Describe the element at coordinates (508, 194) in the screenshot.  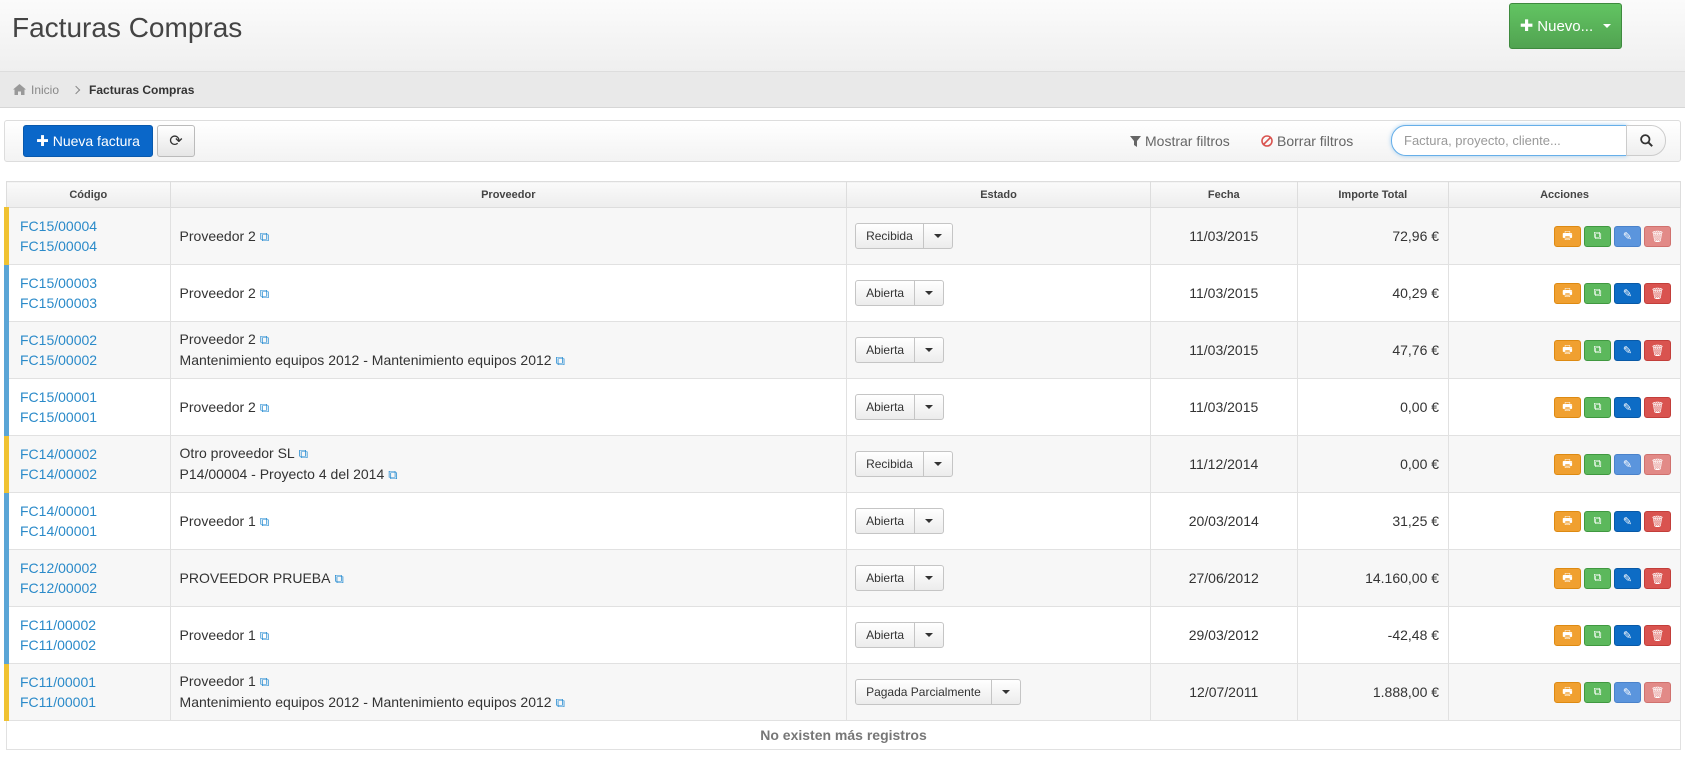
I see `header-proveedor: Proveedor` at that location.